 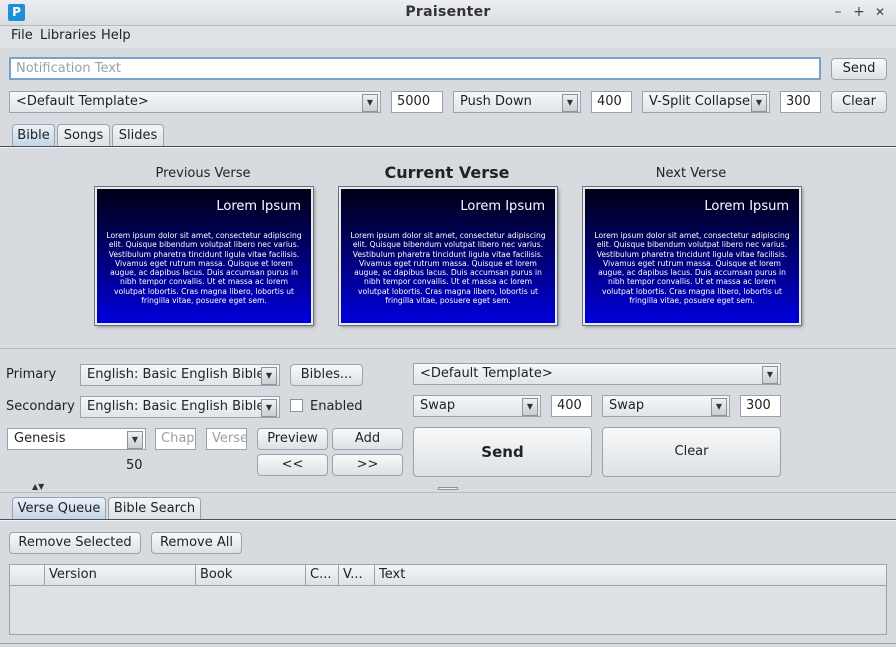 I want to click on column-header-version: Version, so click(x=73, y=574).